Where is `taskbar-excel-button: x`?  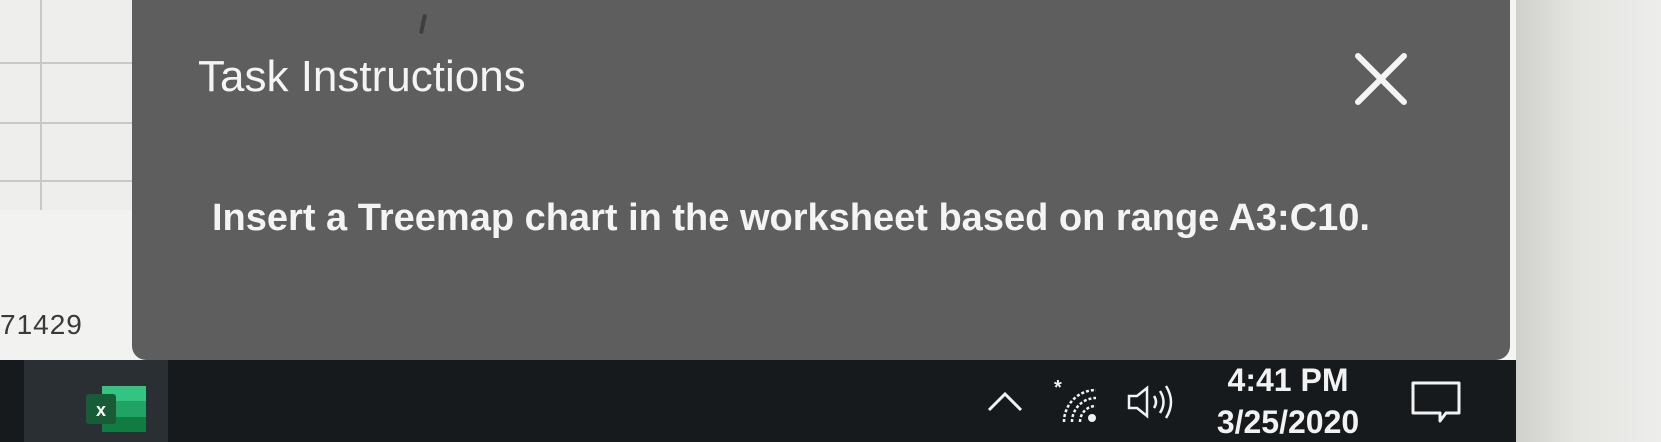
taskbar-excel-button: x is located at coordinates (96, 401).